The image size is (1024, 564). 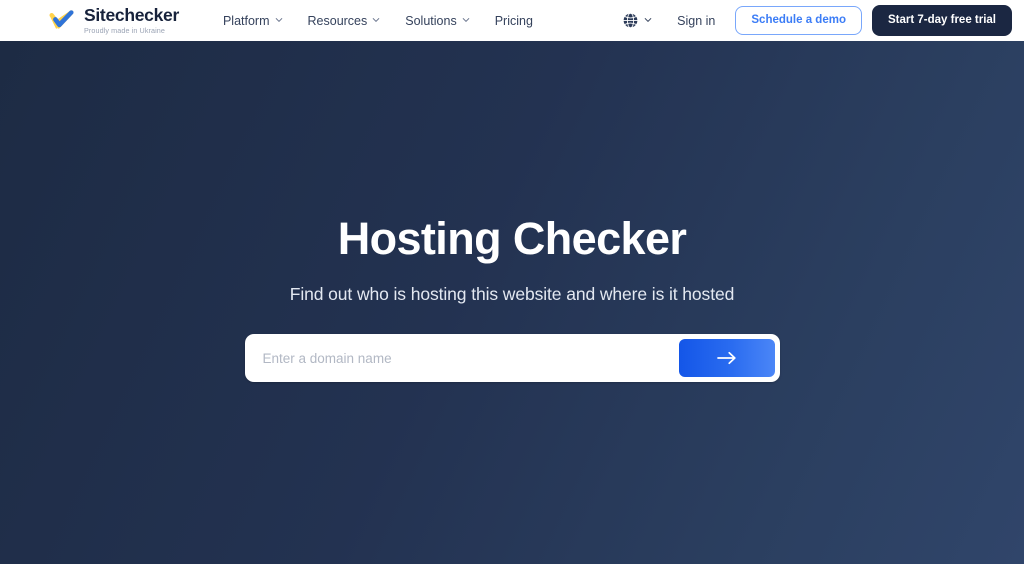 I want to click on brand-text: Sitechecker Proudly made in Ukraine, so click(x=131, y=19).